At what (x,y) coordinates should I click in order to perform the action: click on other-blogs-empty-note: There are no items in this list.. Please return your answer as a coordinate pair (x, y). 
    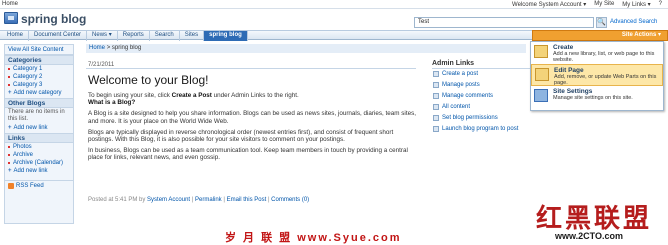
    Looking at the image, I should click on (36, 115).